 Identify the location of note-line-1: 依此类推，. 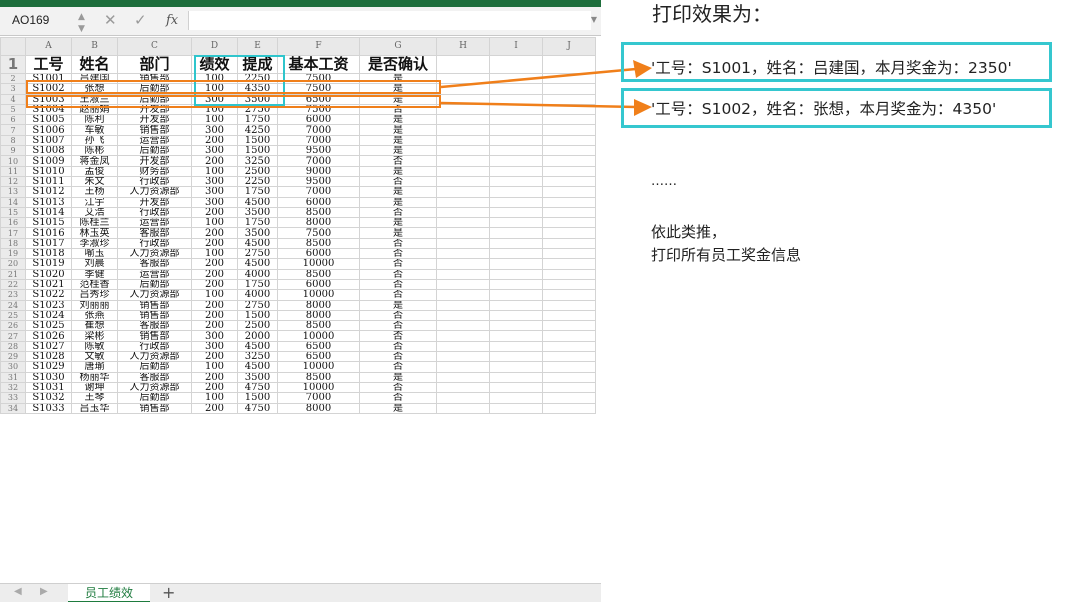
(689, 232).